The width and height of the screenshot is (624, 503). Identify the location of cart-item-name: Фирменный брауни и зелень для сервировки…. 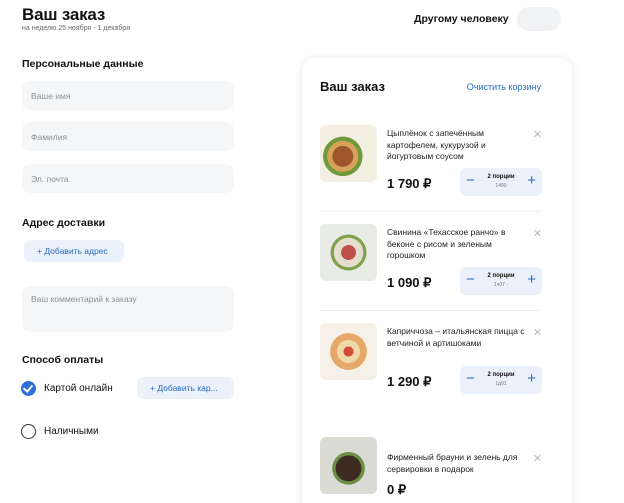
(452, 463).